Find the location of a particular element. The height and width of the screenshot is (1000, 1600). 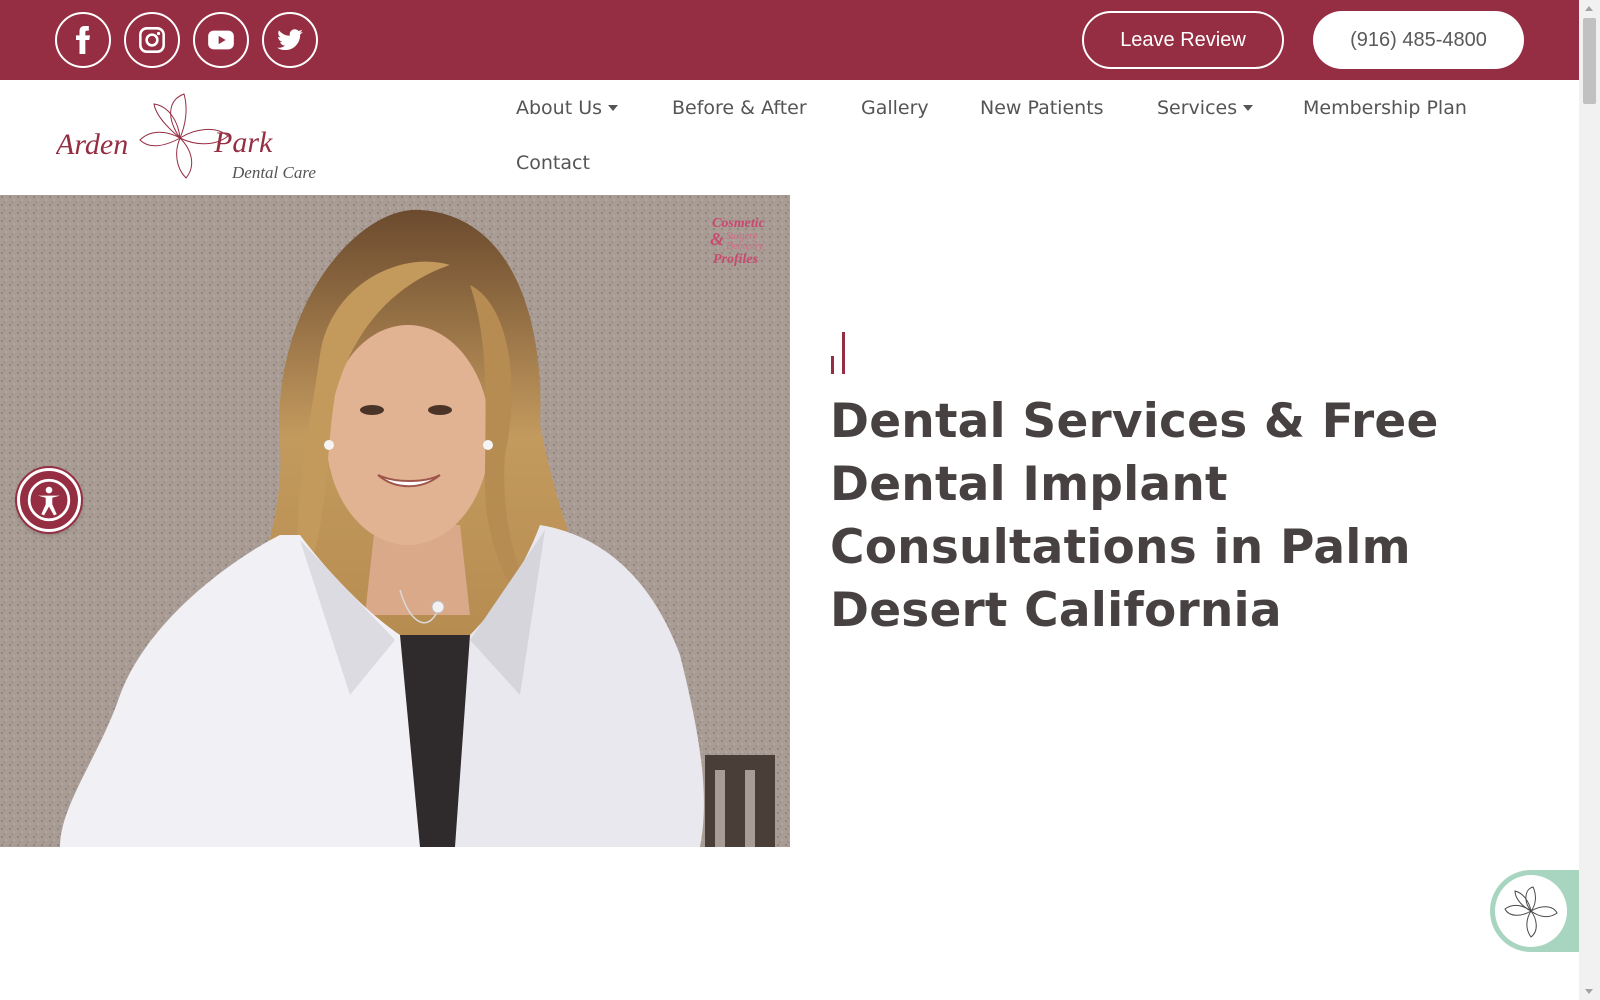

chat-widget is located at coordinates (1534, 911).